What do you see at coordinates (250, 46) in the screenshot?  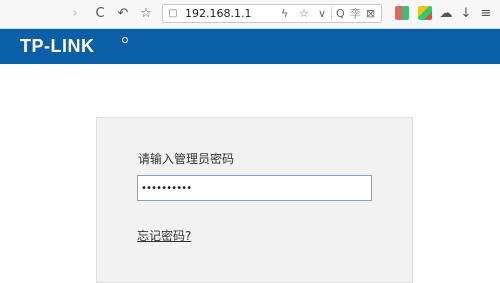 I see `header-banner: TP-LINK` at bounding box center [250, 46].